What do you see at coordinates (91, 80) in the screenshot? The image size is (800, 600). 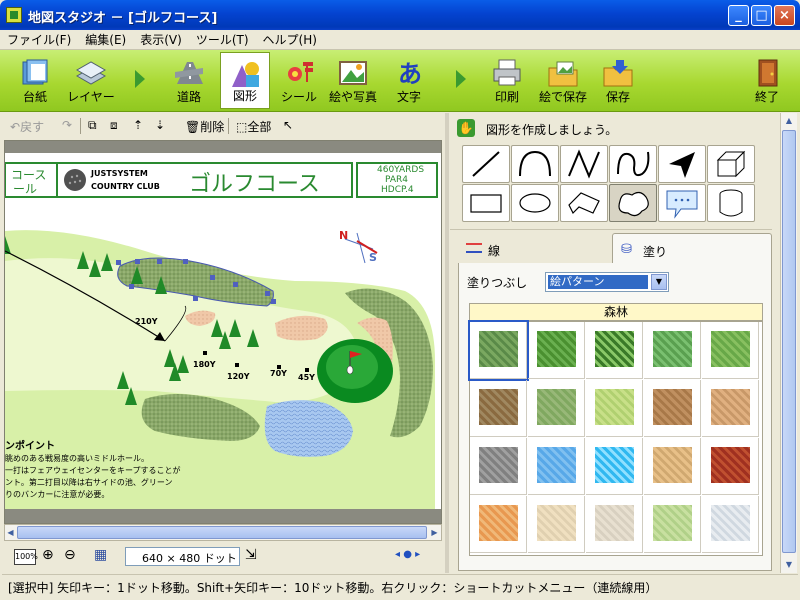 I see `tool-layer: レイヤー` at bounding box center [91, 80].